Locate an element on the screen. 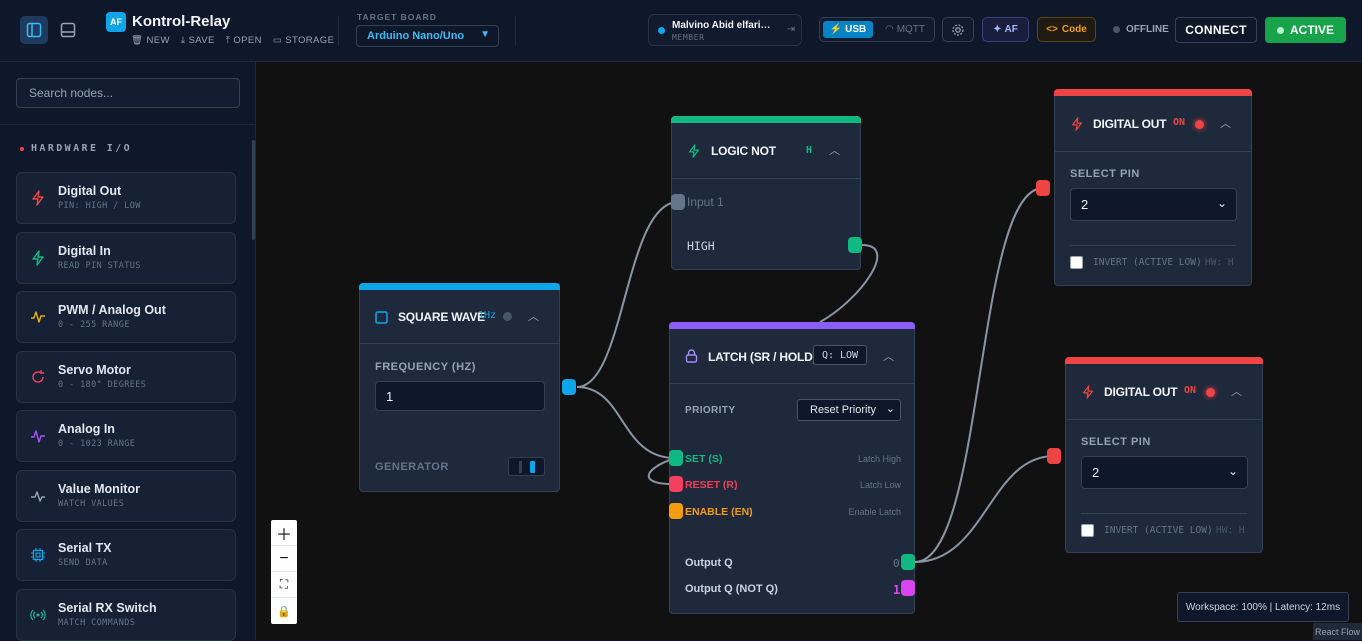 The height and width of the screenshot is (641, 1362). logic-not-output-handle is located at coordinates (855, 245).